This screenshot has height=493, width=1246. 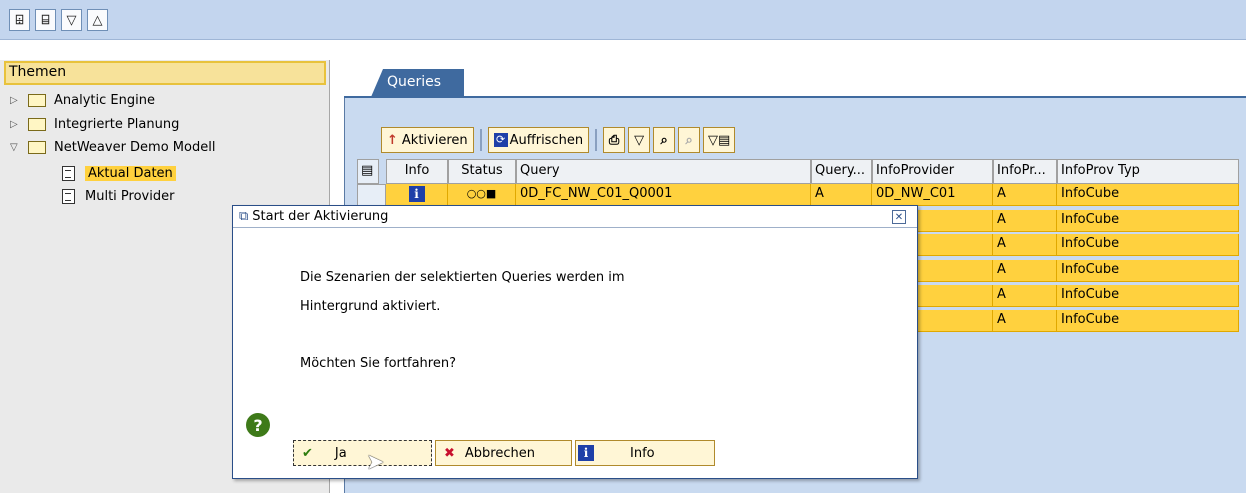 I want to click on tree-item-label: Multi Provider, so click(x=130, y=196).